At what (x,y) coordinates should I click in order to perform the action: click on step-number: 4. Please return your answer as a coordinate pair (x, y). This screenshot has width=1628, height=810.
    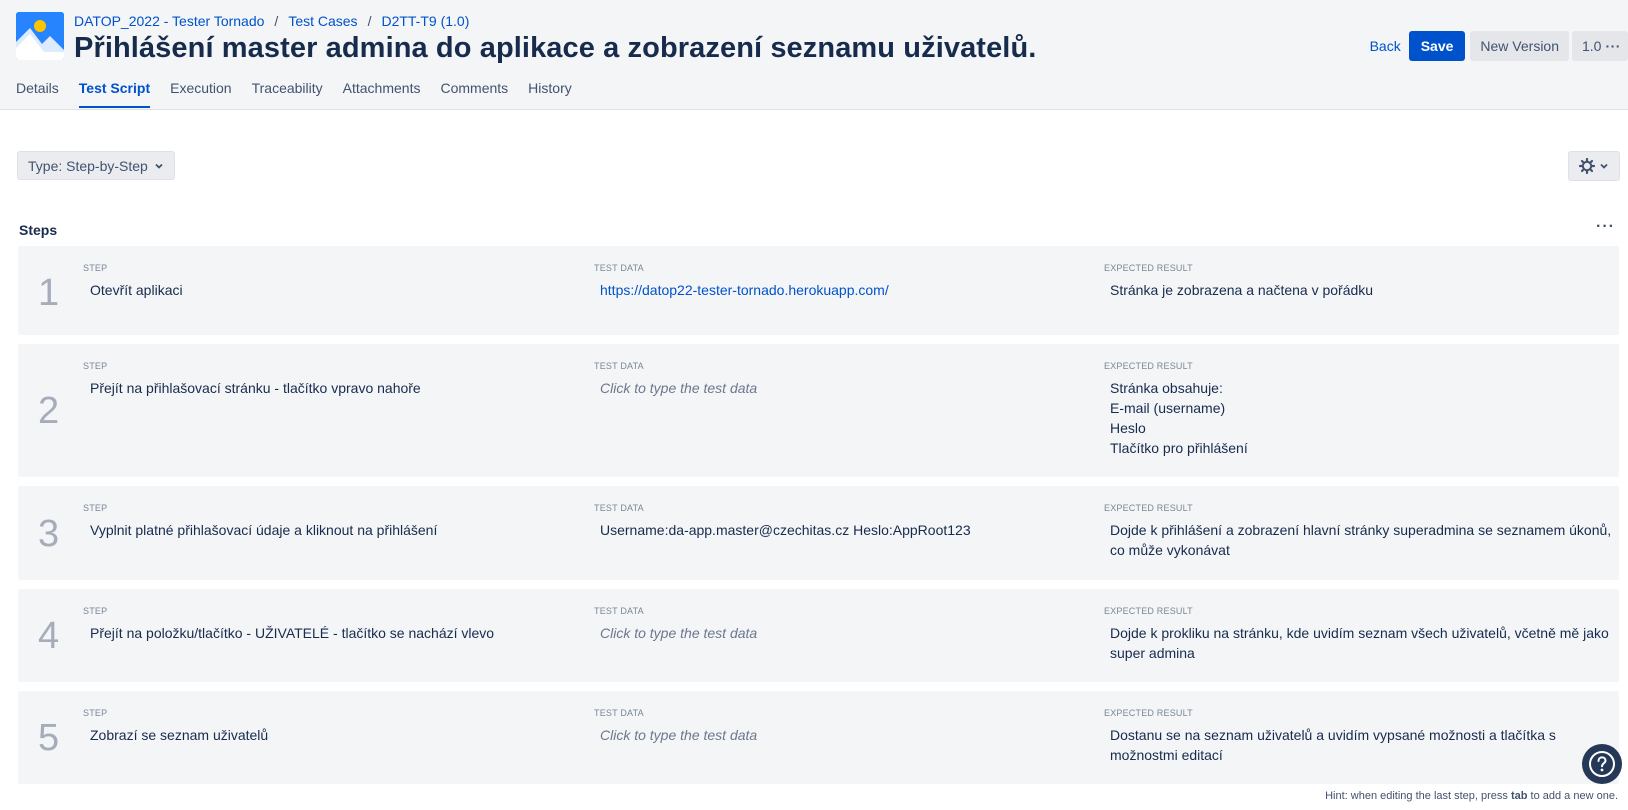
    Looking at the image, I should click on (49, 636).